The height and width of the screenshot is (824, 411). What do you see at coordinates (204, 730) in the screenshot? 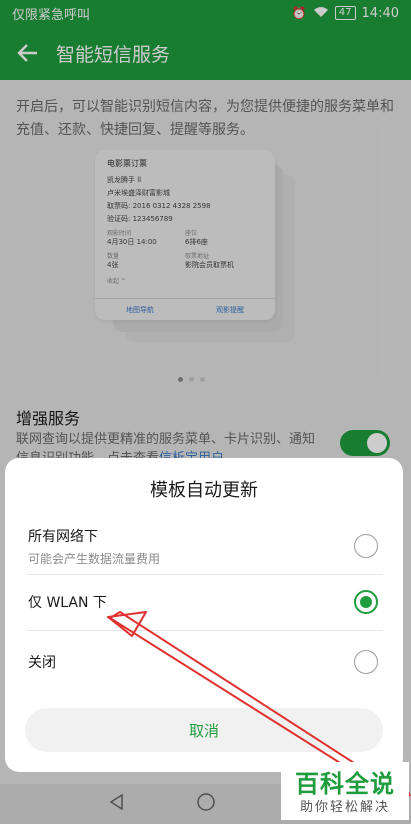
I see `cancel-button: 取消` at bounding box center [204, 730].